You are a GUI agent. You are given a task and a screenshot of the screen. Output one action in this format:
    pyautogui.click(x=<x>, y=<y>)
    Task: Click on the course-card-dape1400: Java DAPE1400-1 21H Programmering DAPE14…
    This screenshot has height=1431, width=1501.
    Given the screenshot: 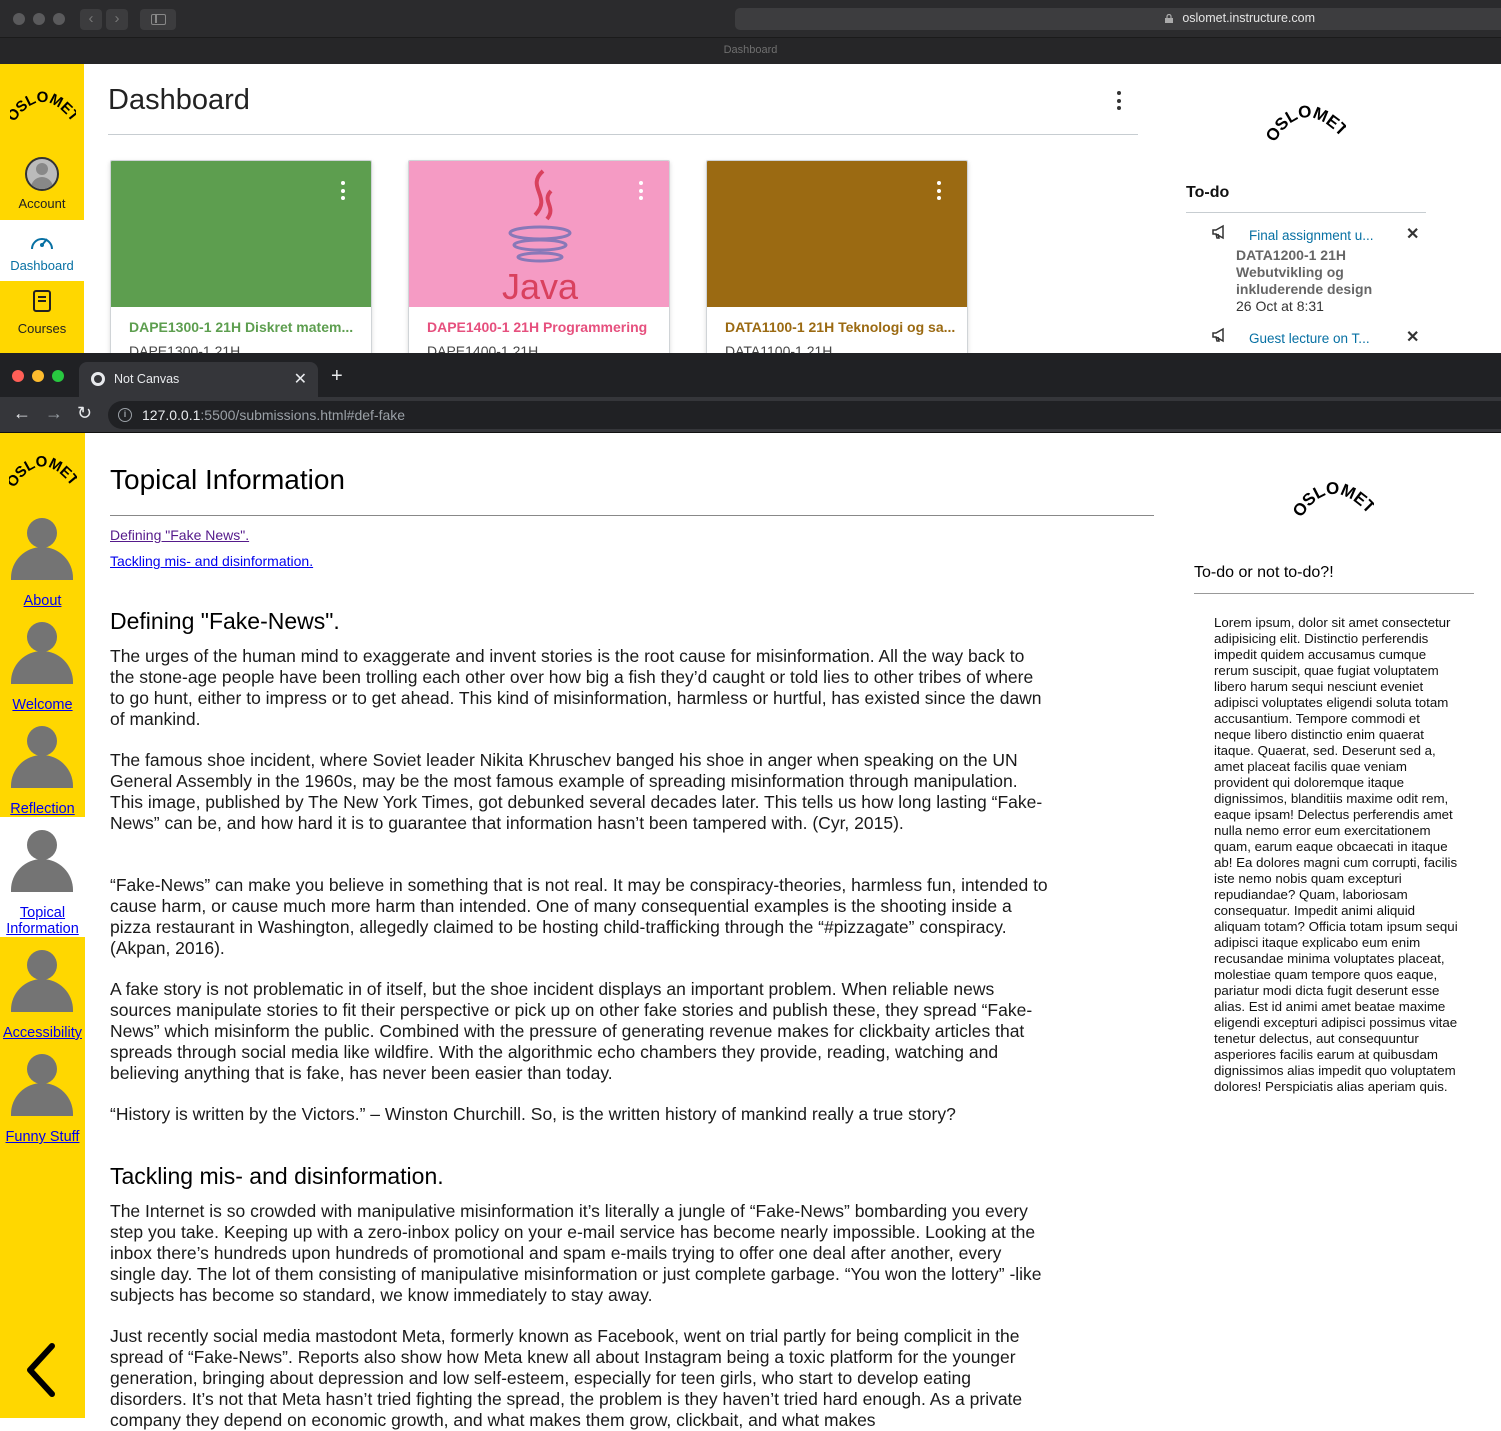 What is the action you would take?
    pyautogui.click(x=539, y=256)
    